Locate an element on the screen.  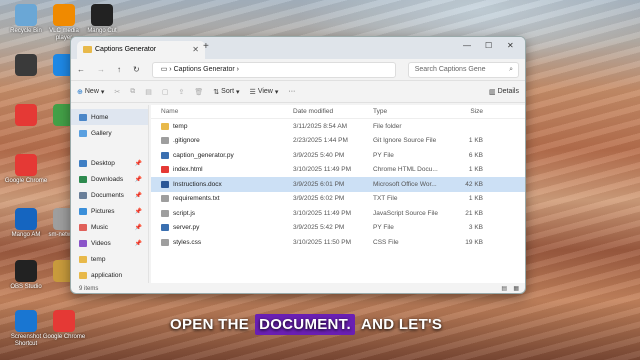
delete-icon: 🗑 is located at coordinates (198, 92).